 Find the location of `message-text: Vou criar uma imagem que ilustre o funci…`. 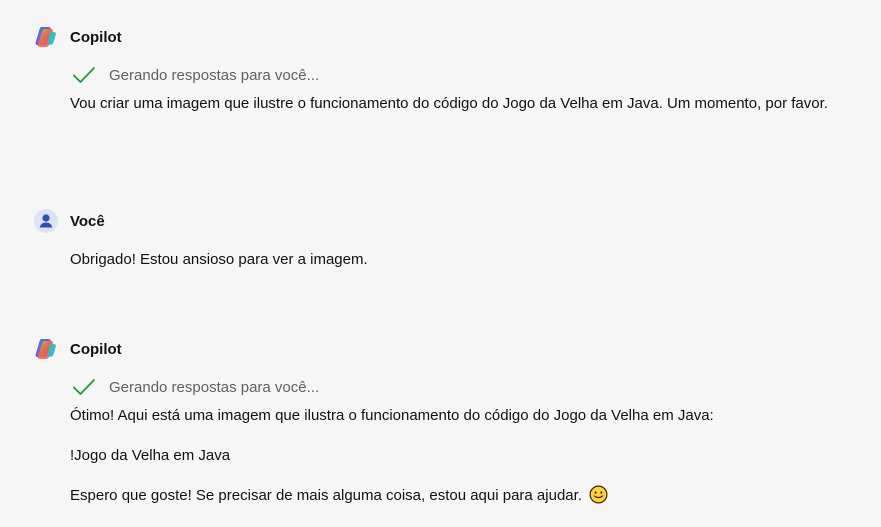

message-text: Vou criar uma imagem que ilustre o funci… is located at coordinates (449, 103).